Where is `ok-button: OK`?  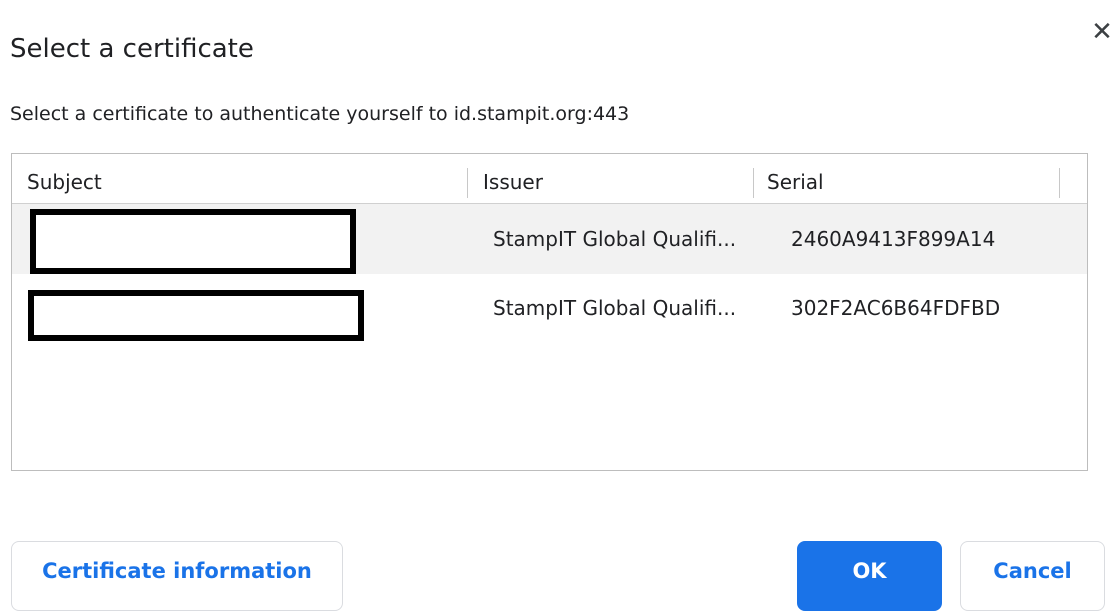
ok-button: OK is located at coordinates (869, 576).